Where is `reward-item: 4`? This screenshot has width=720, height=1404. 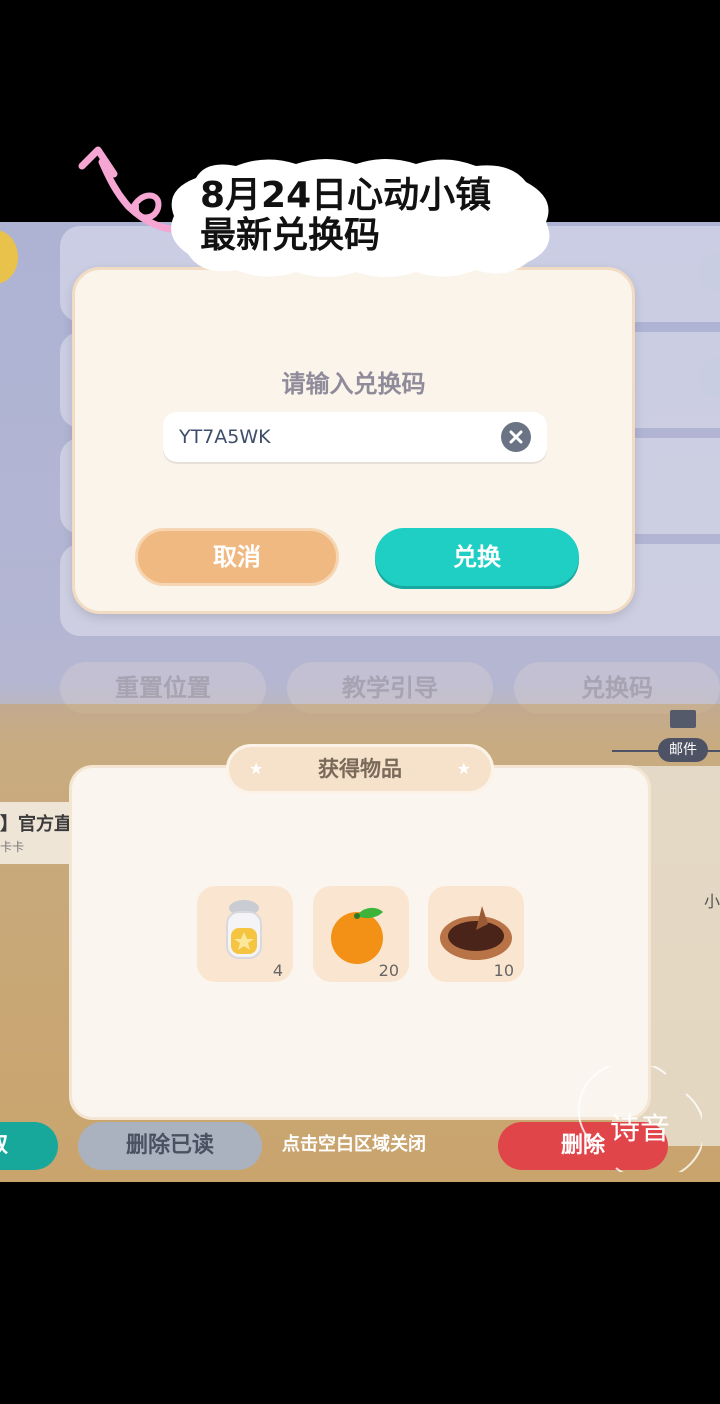 reward-item: 4 is located at coordinates (245, 934).